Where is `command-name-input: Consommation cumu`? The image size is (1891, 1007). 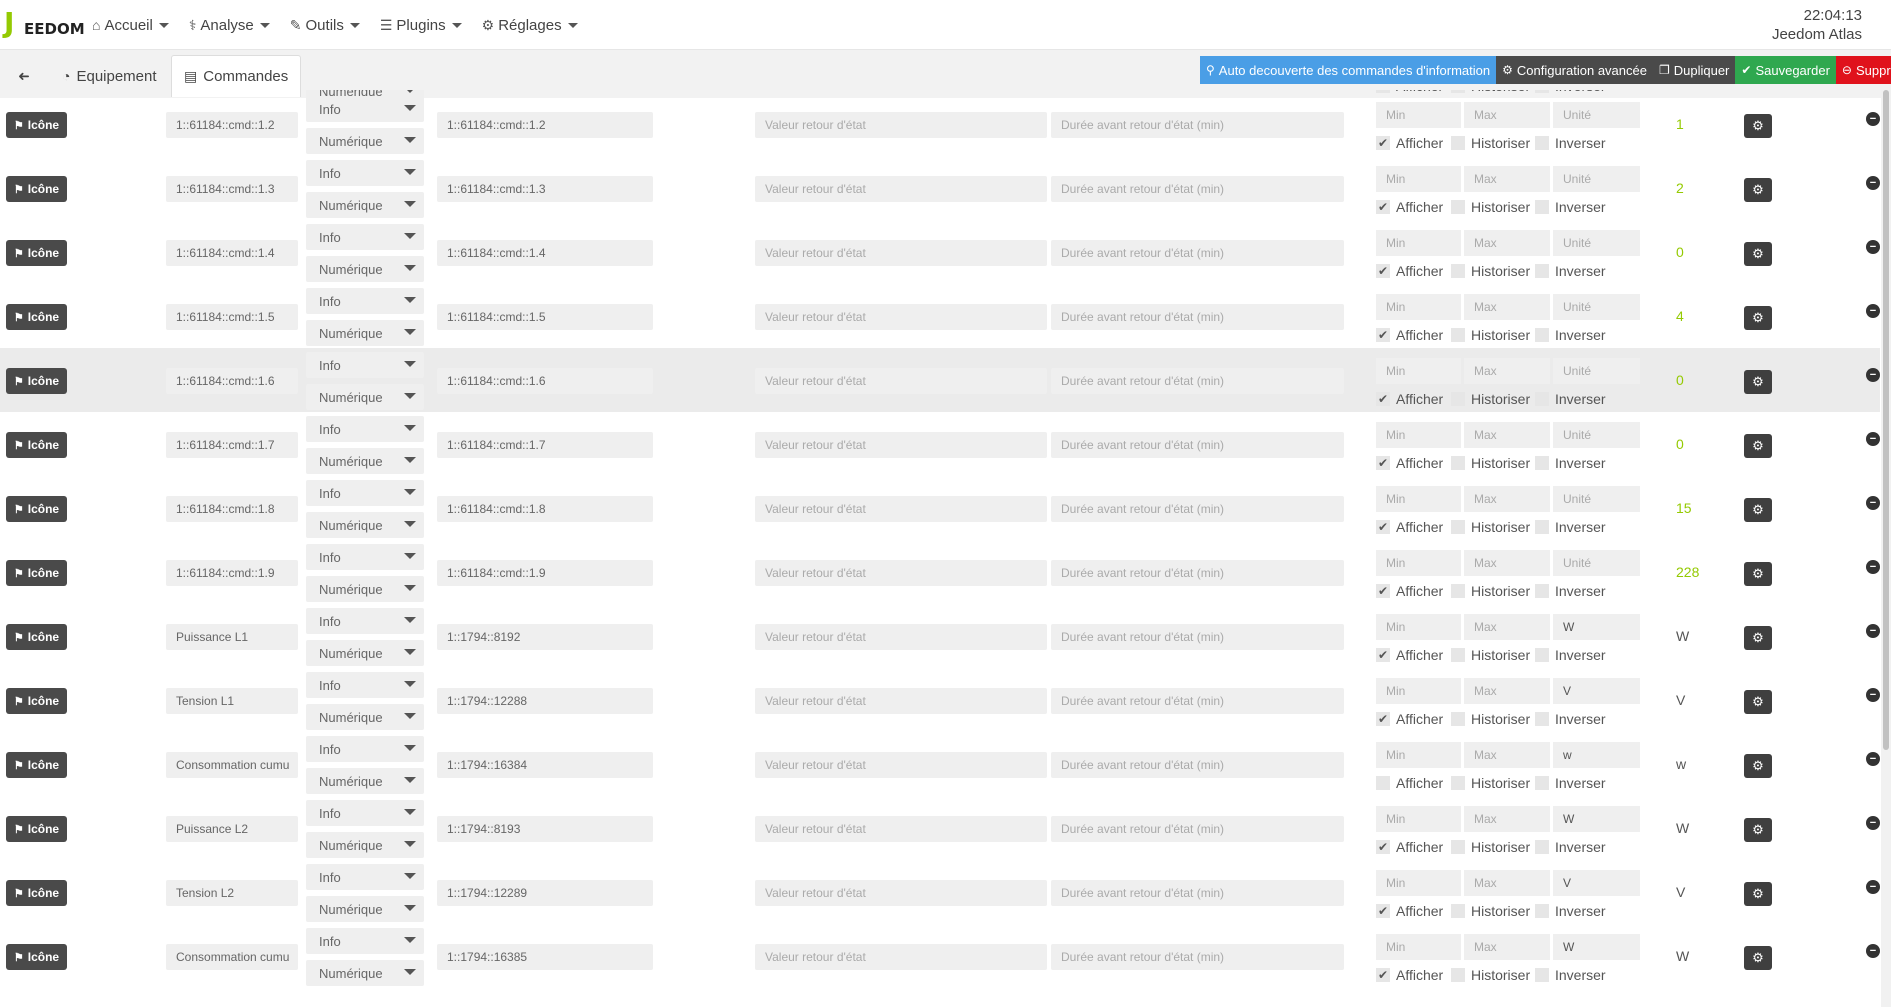
command-name-input: Consommation cumu is located at coordinates (232, 765).